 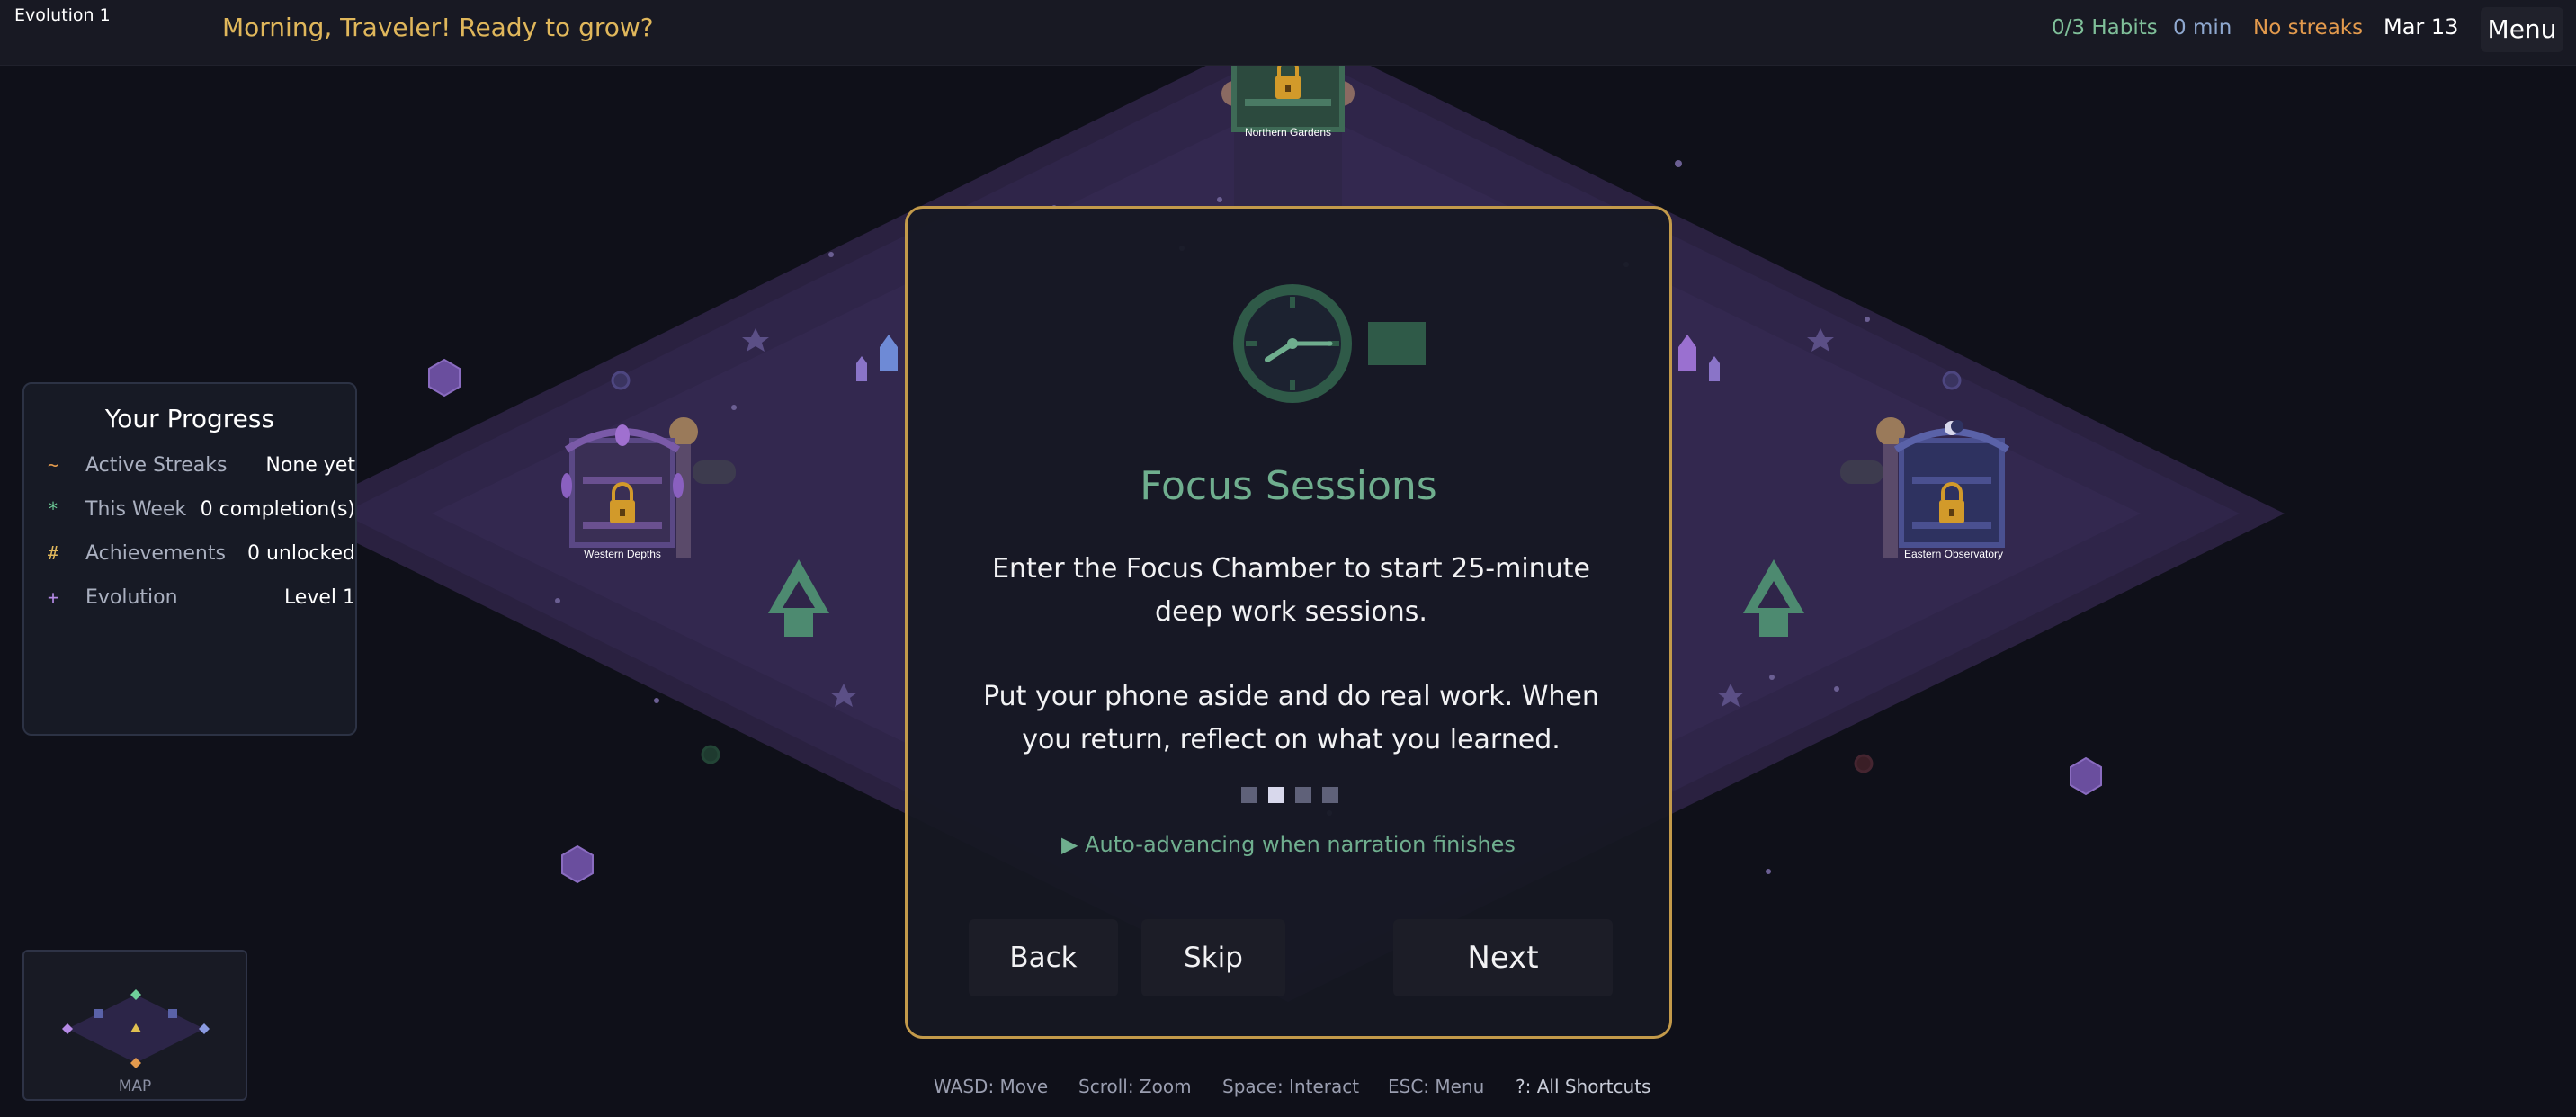 I want to click on menu-button: Menu, so click(x=2522, y=29).